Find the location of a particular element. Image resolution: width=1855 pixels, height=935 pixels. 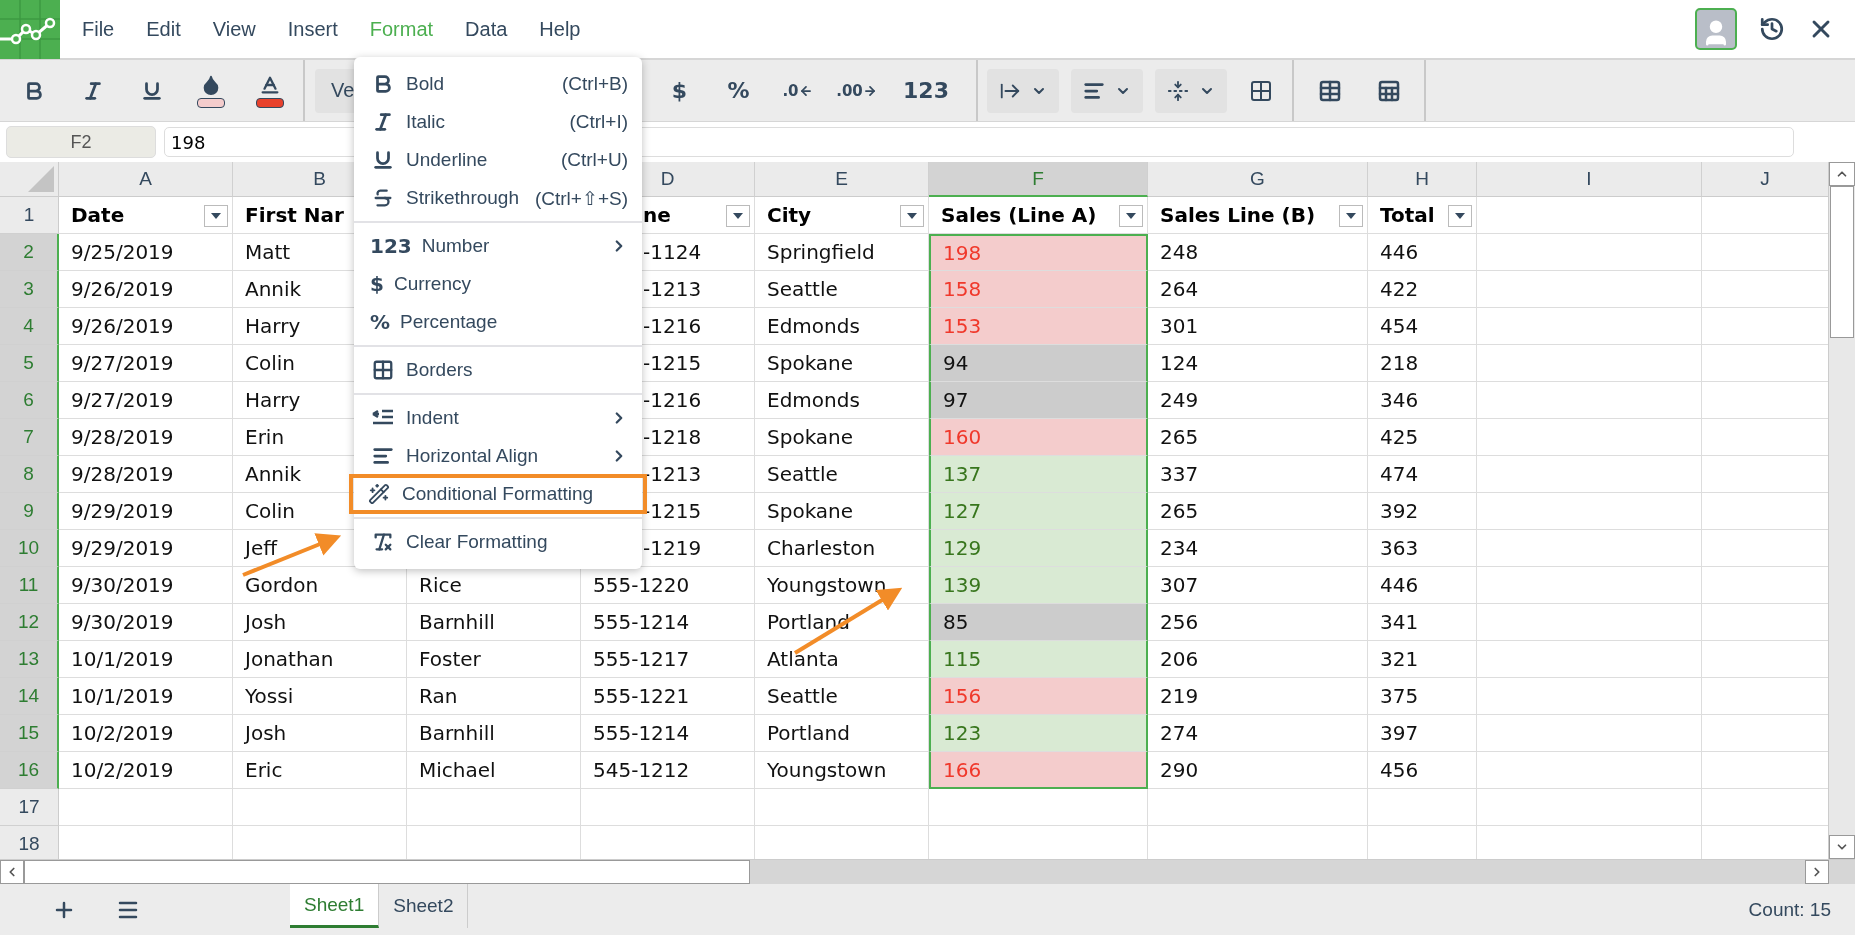

scroll-up-button is located at coordinates (1842, 174).